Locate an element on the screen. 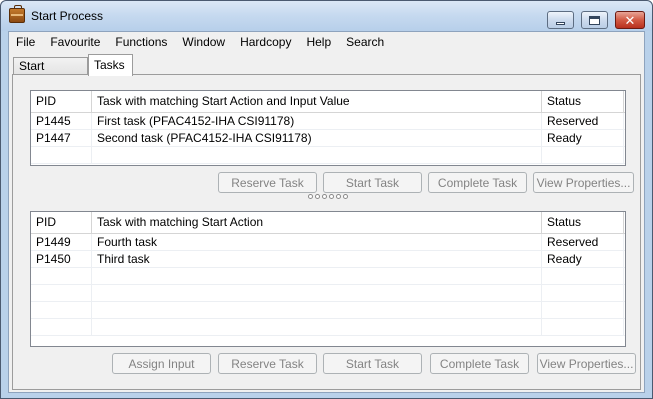 The image size is (653, 399). menu-file: File is located at coordinates (26, 42).